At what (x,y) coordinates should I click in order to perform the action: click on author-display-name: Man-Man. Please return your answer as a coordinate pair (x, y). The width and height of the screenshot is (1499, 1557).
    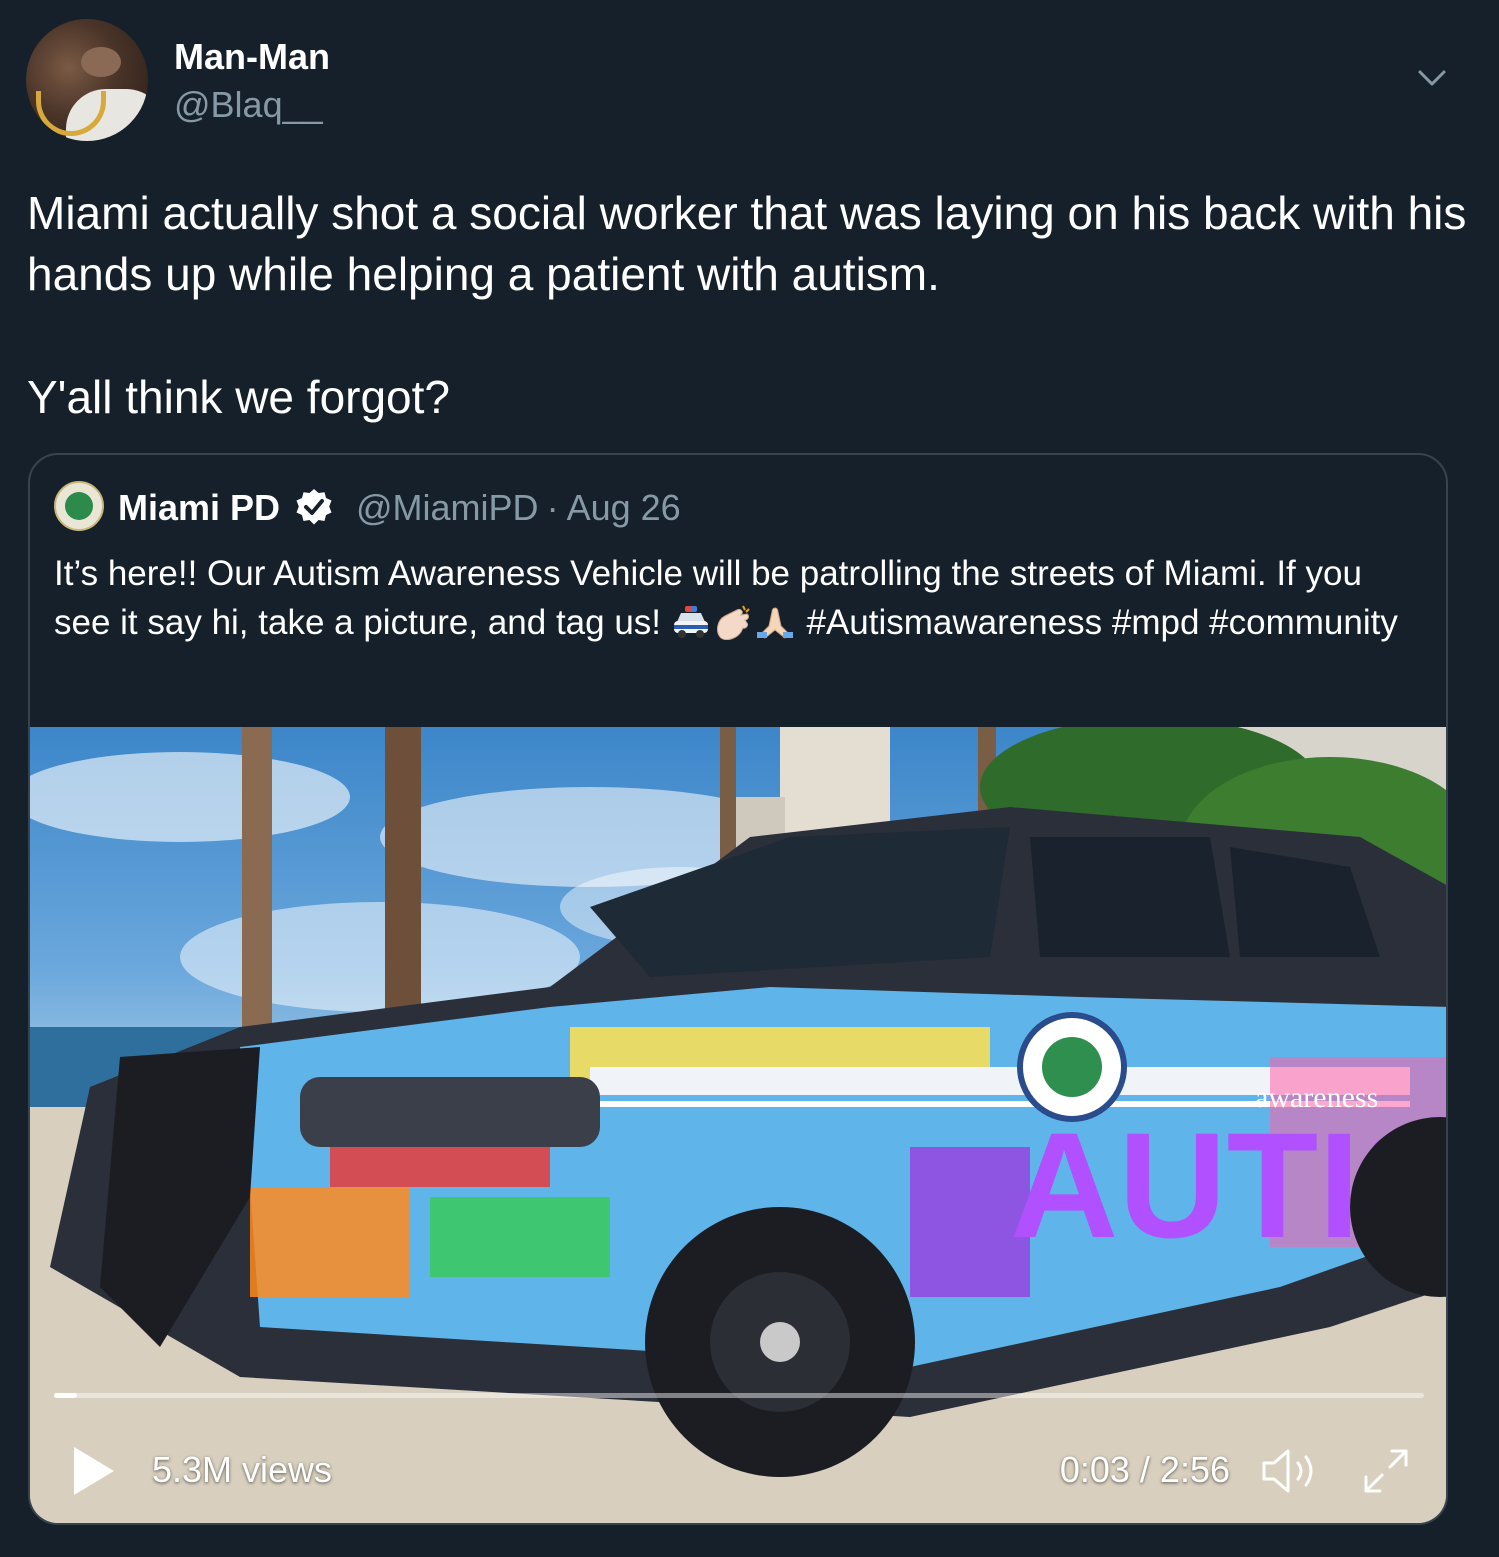
    Looking at the image, I should click on (252, 57).